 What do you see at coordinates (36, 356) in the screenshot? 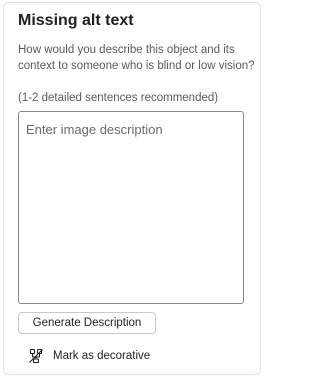
I see `decorative-icon` at bounding box center [36, 356].